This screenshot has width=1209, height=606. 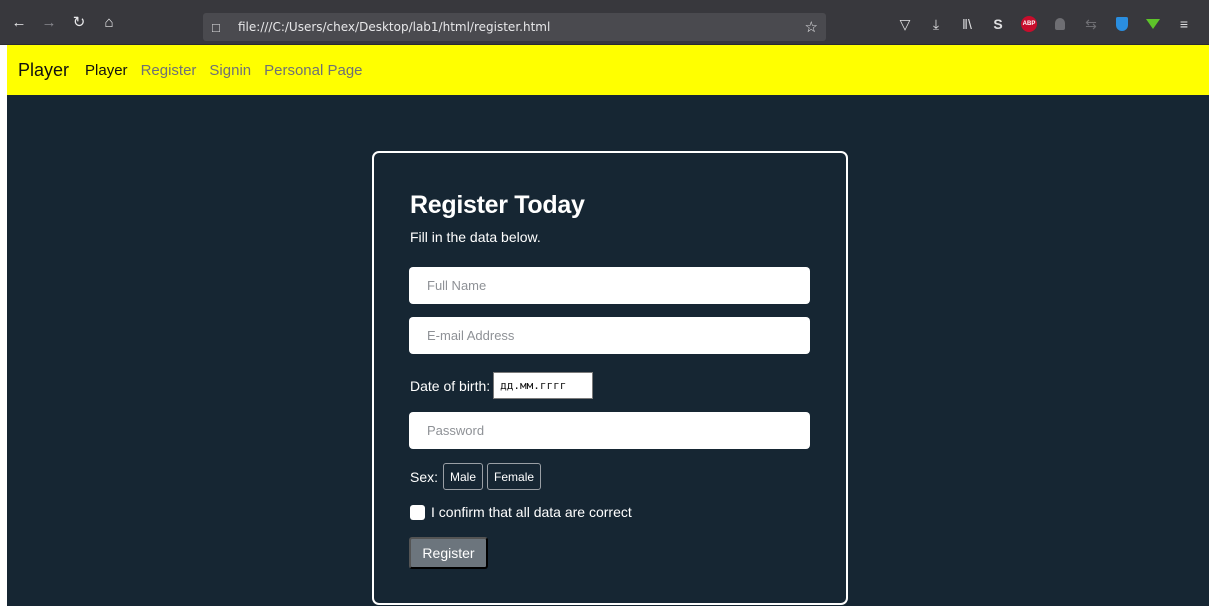 What do you see at coordinates (497, 205) in the screenshot?
I see `form-title: Register Today` at bounding box center [497, 205].